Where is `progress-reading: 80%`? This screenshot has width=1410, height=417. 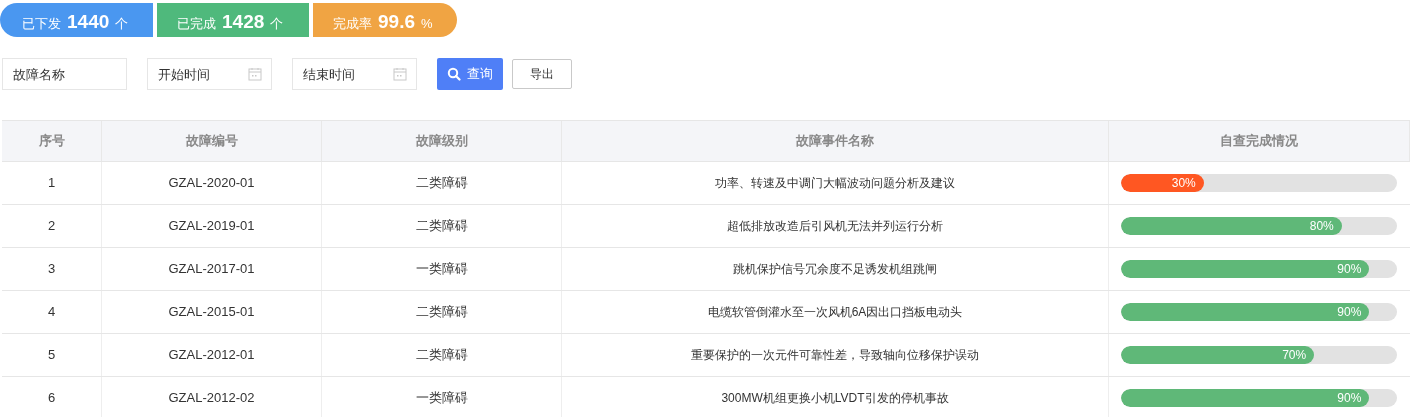
progress-reading: 80% is located at coordinates (1321, 226).